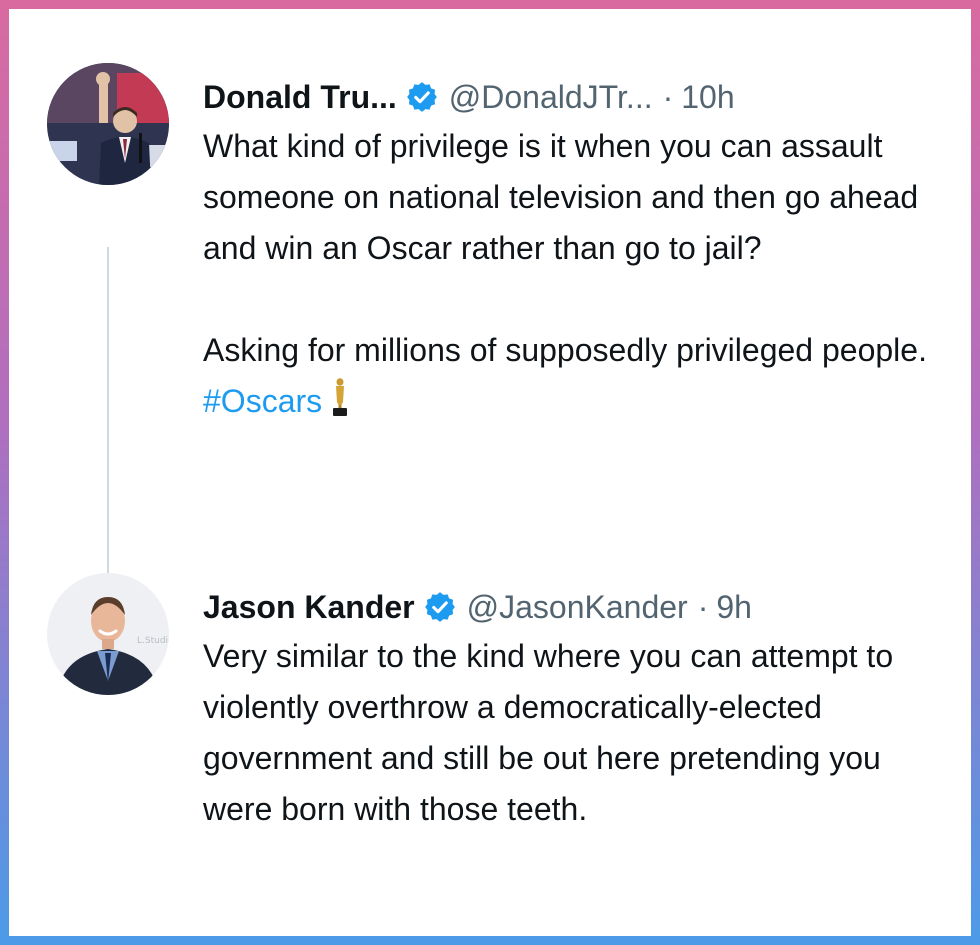 This screenshot has width=980, height=945. I want to click on avatar: L.Studio, so click(108, 634).